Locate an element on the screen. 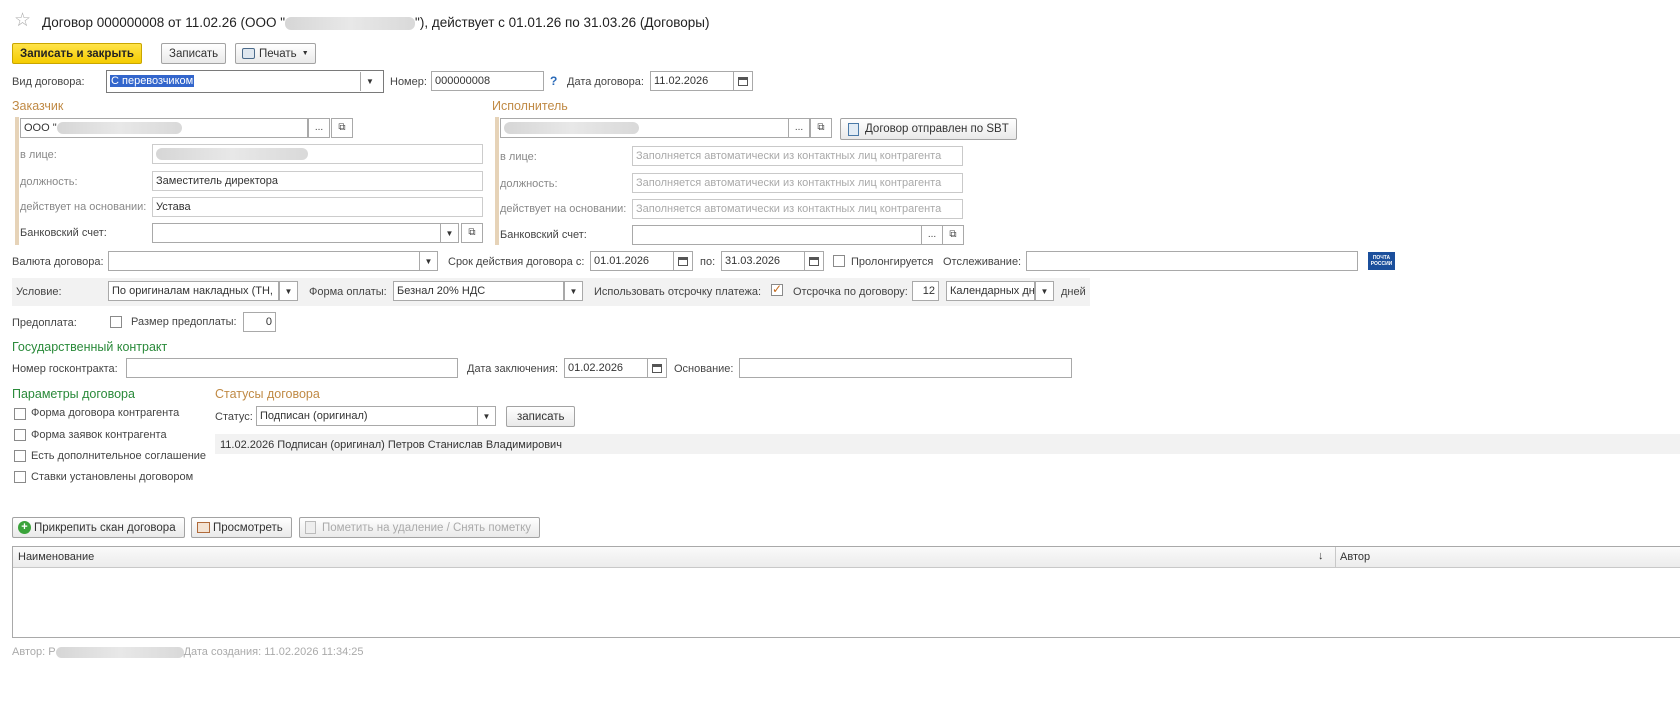  status-label: Статус: is located at coordinates (234, 417).